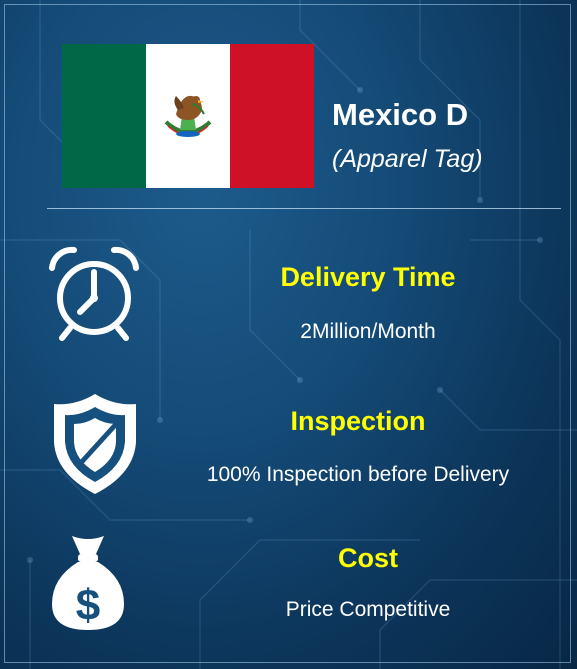  I want to click on flag-white-stripe, so click(188, 116).